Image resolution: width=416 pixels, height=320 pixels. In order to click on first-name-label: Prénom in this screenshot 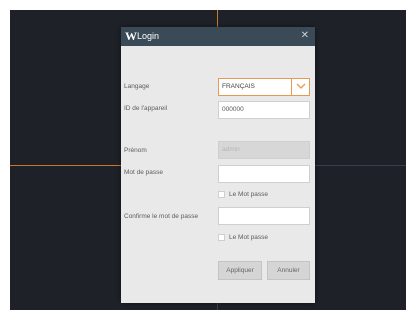, I will do `click(135, 150)`.